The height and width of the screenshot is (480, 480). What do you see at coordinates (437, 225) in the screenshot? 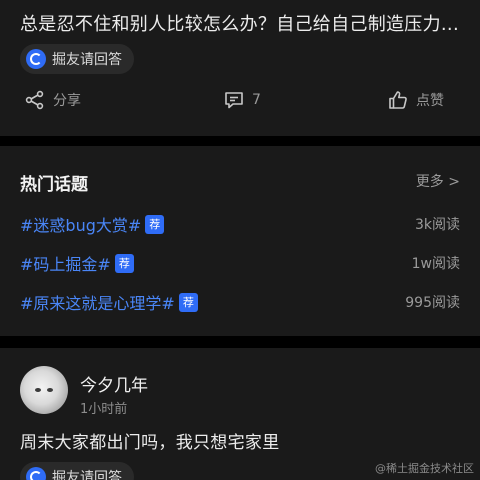
I see `topic-reads: 3k阅读` at bounding box center [437, 225].